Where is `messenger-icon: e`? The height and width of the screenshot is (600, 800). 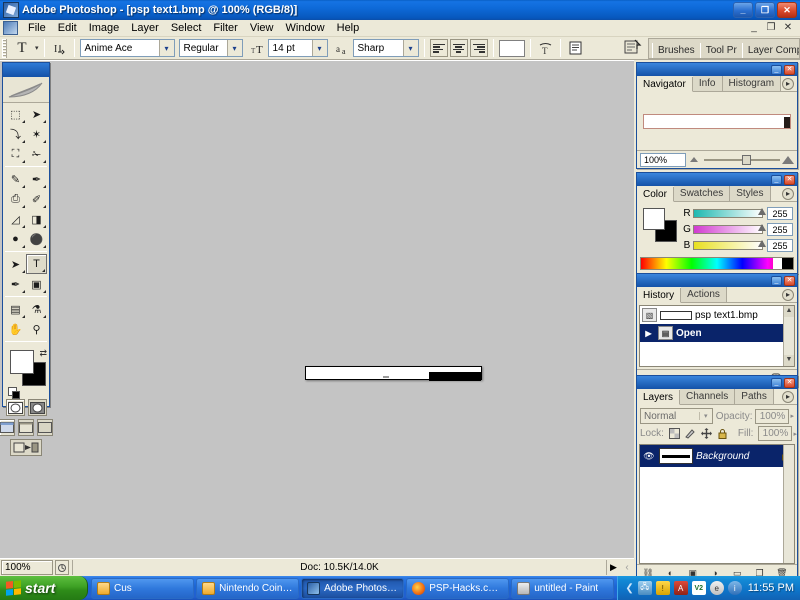 messenger-icon: e is located at coordinates (716, 588).